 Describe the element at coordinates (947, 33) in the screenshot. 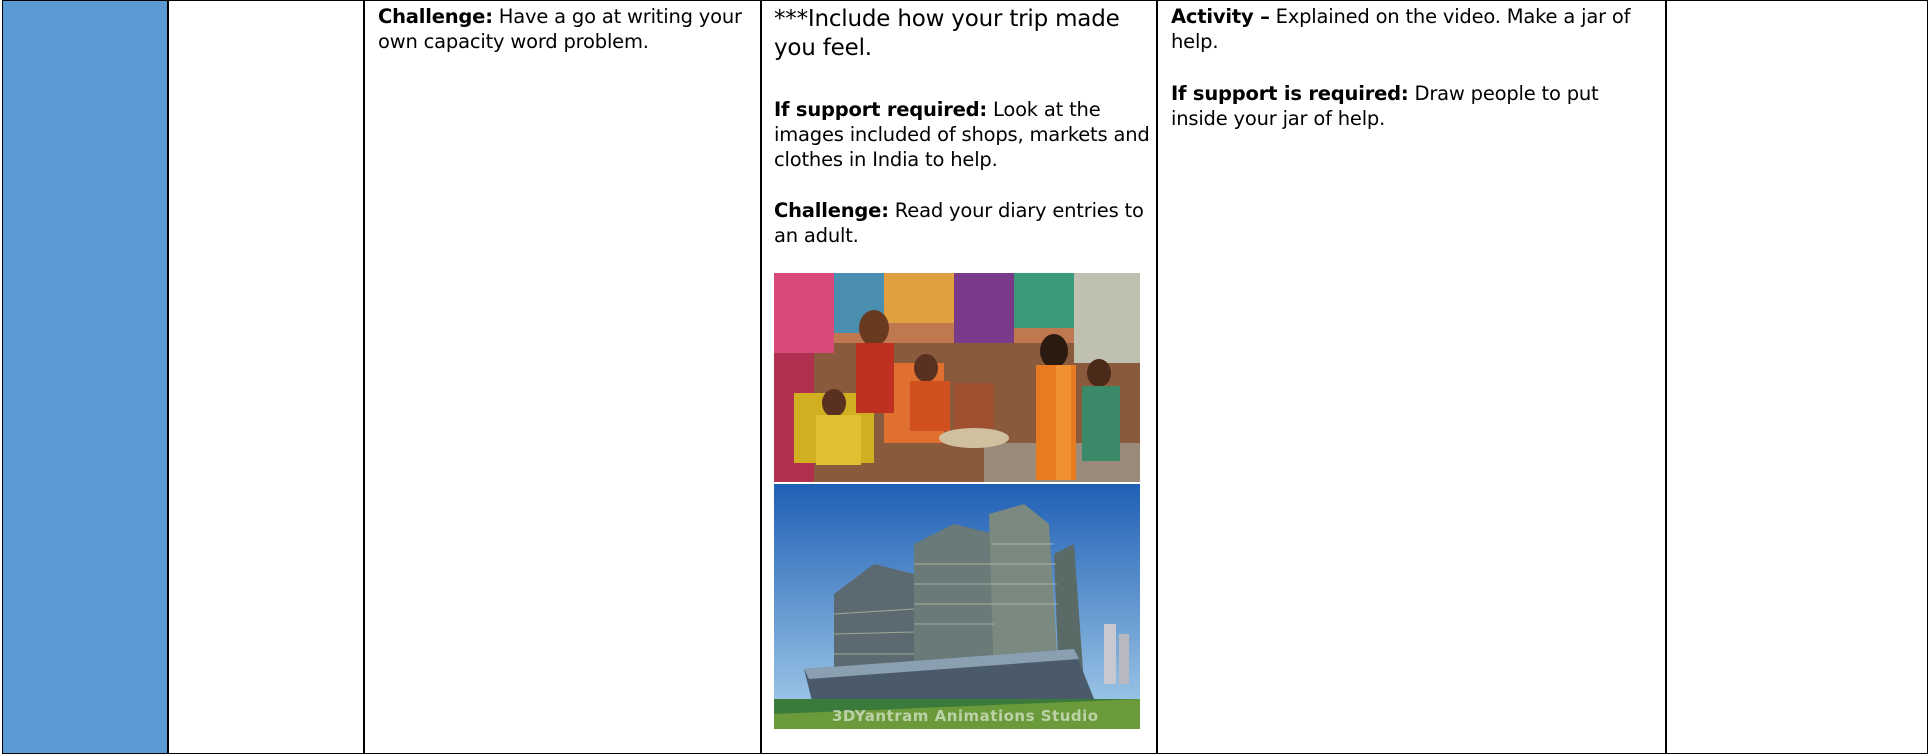

I see `include-feelings-note: ***Include how your trip made you feel.` at that location.